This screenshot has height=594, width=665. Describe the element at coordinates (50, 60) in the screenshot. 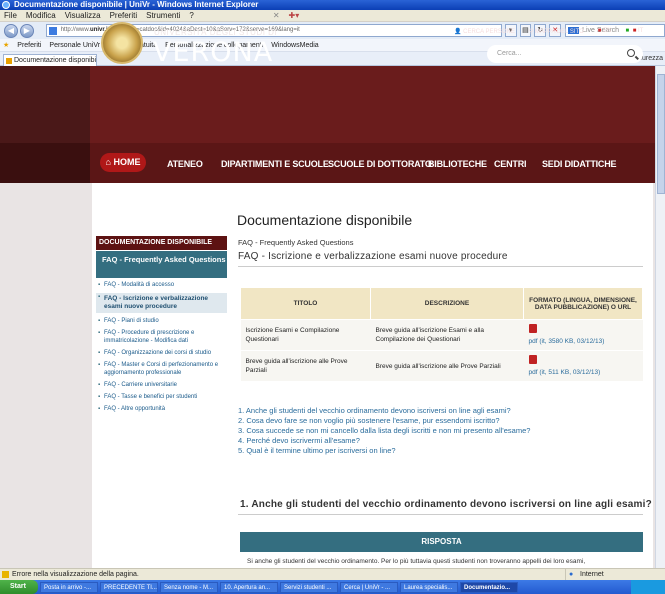

I see `browser-tab: Documentazione disponibile | UniVr` at that location.